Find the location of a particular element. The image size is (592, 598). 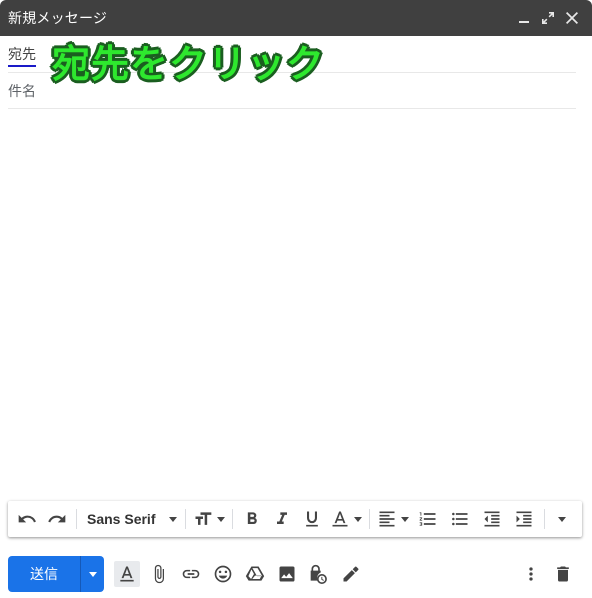

text-color-button is located at coordinates (346, 519).